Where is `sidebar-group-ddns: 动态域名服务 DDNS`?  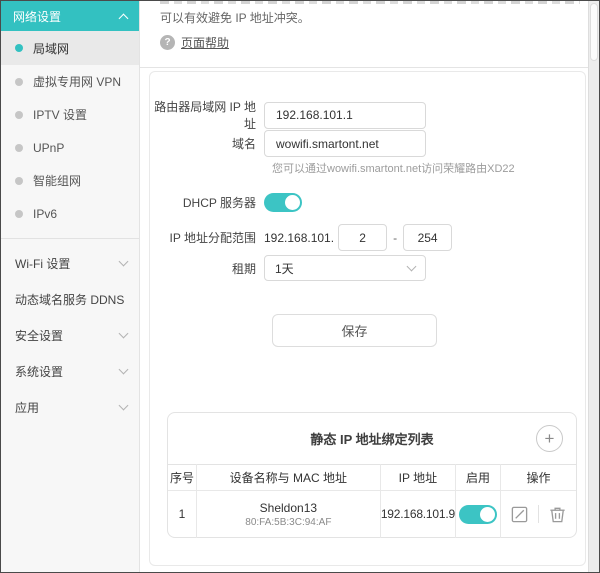 sidebar-group-ddns: 动态域名服务 DDNS is located at coordinates (70, 299).